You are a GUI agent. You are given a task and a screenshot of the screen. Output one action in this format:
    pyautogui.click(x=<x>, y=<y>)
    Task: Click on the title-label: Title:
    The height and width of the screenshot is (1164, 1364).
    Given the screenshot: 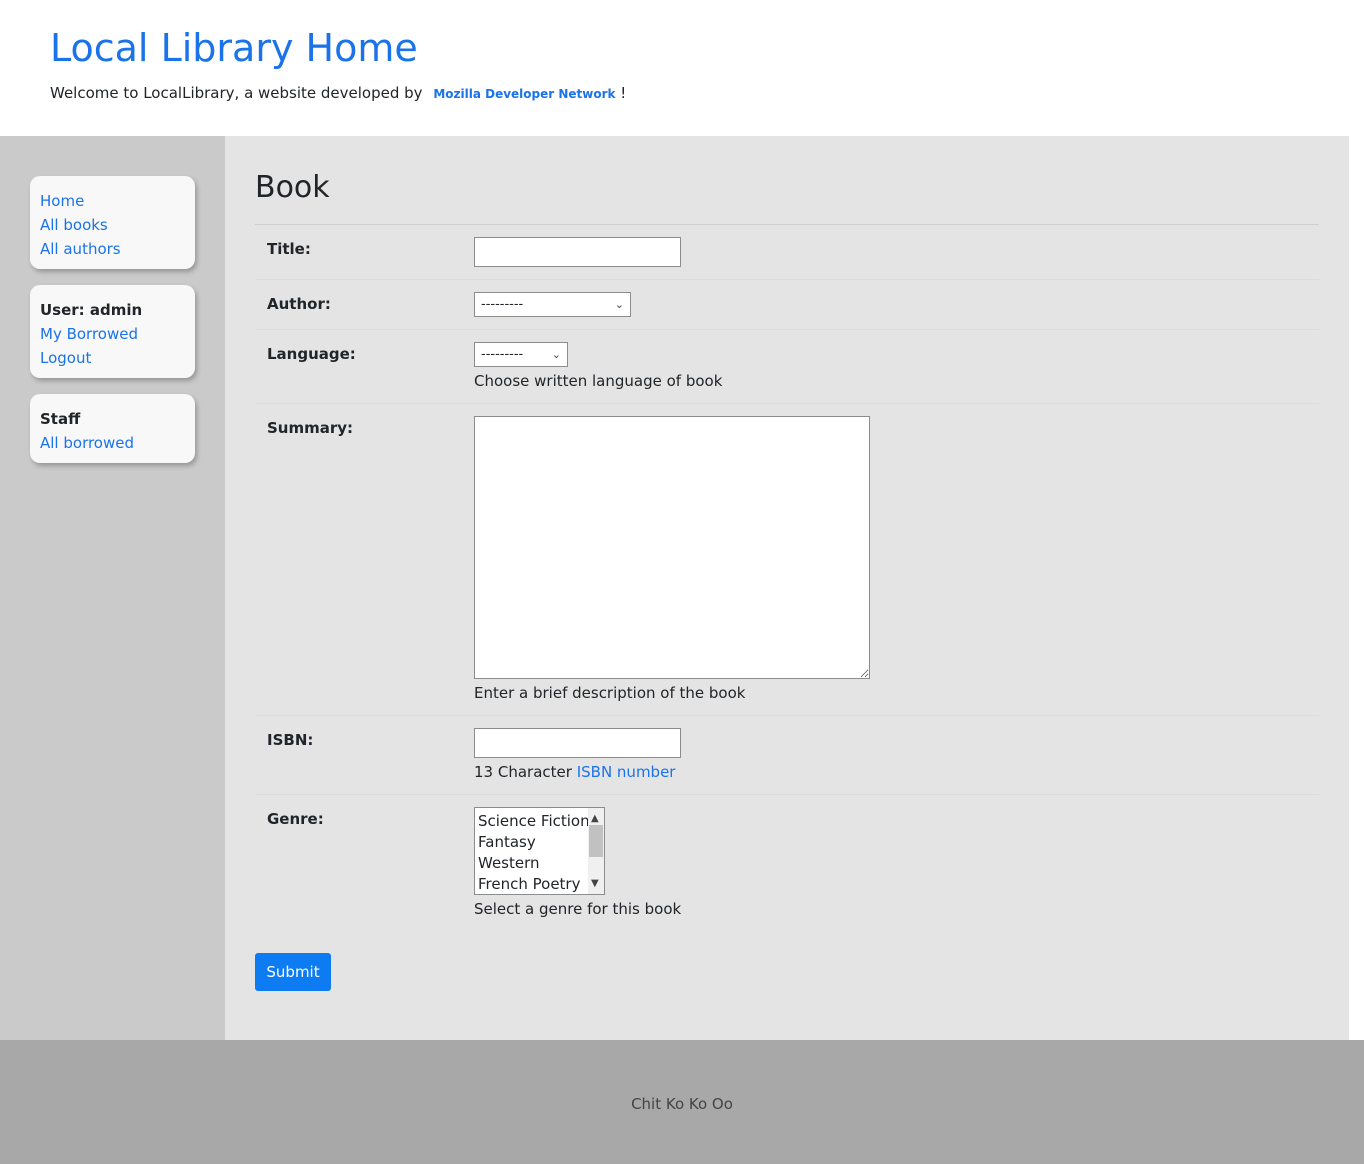 What is the action you would take?
    pyautogui.click(x=289, y=249)
    